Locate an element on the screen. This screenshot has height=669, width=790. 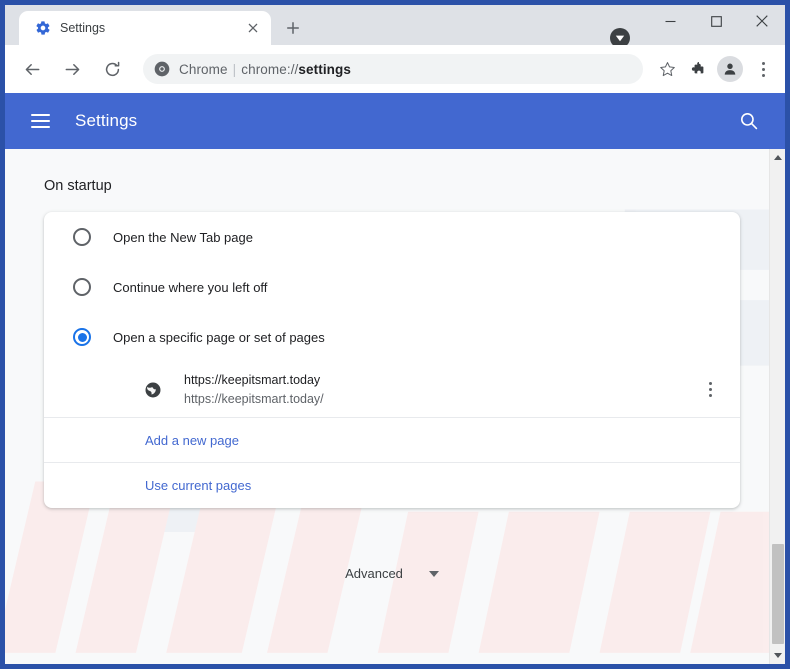
close-window-button is located at coordinates (762, 21).